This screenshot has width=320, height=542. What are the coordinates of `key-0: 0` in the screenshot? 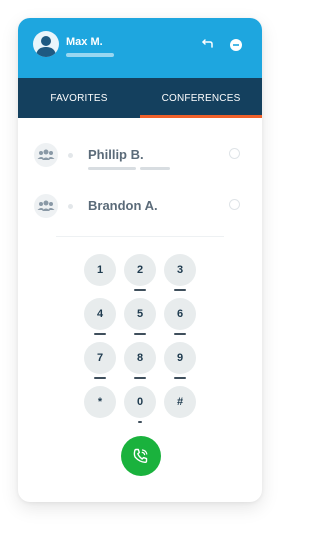 It's located at (140, 402).